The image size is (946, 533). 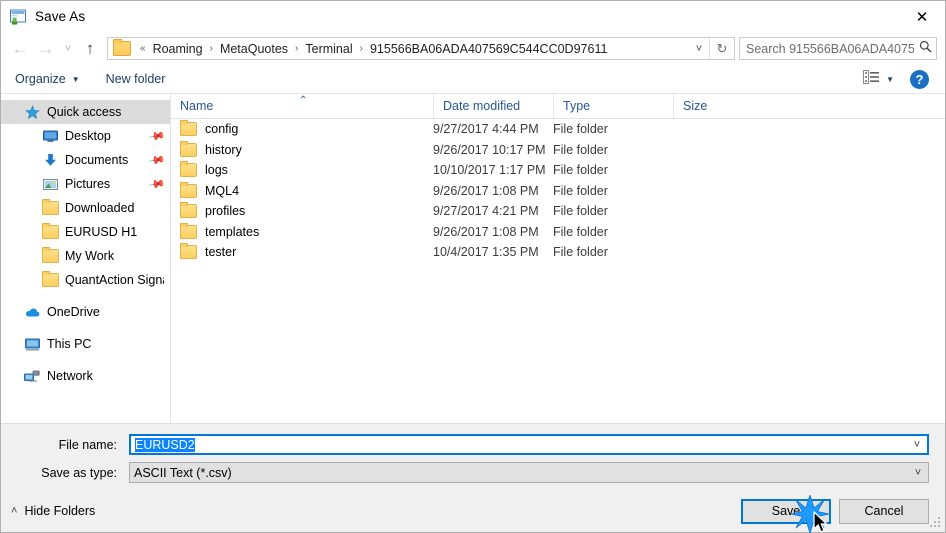 I want to click on star-icon, so click(x=32, y=112).